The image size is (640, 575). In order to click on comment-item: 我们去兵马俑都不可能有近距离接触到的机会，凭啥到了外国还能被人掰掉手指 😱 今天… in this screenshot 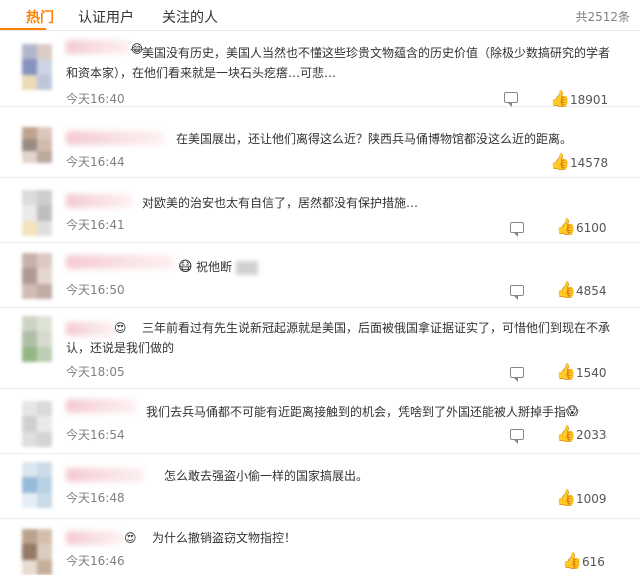, I will do `click(320, 421)`.